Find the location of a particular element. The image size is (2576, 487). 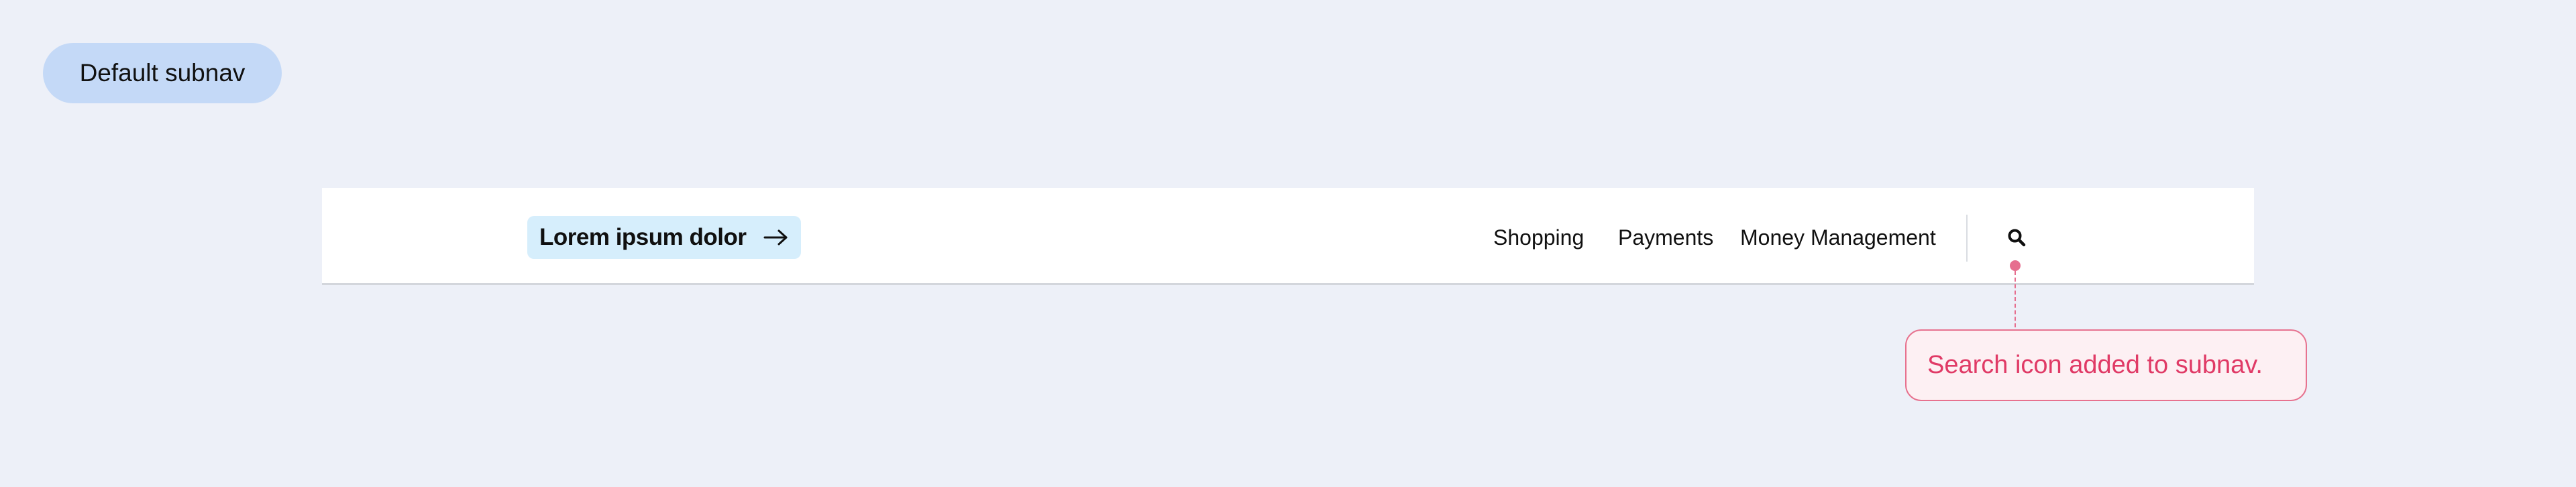

brand-link: Lorem ipsum dolor is located at coordinates (664, 237).